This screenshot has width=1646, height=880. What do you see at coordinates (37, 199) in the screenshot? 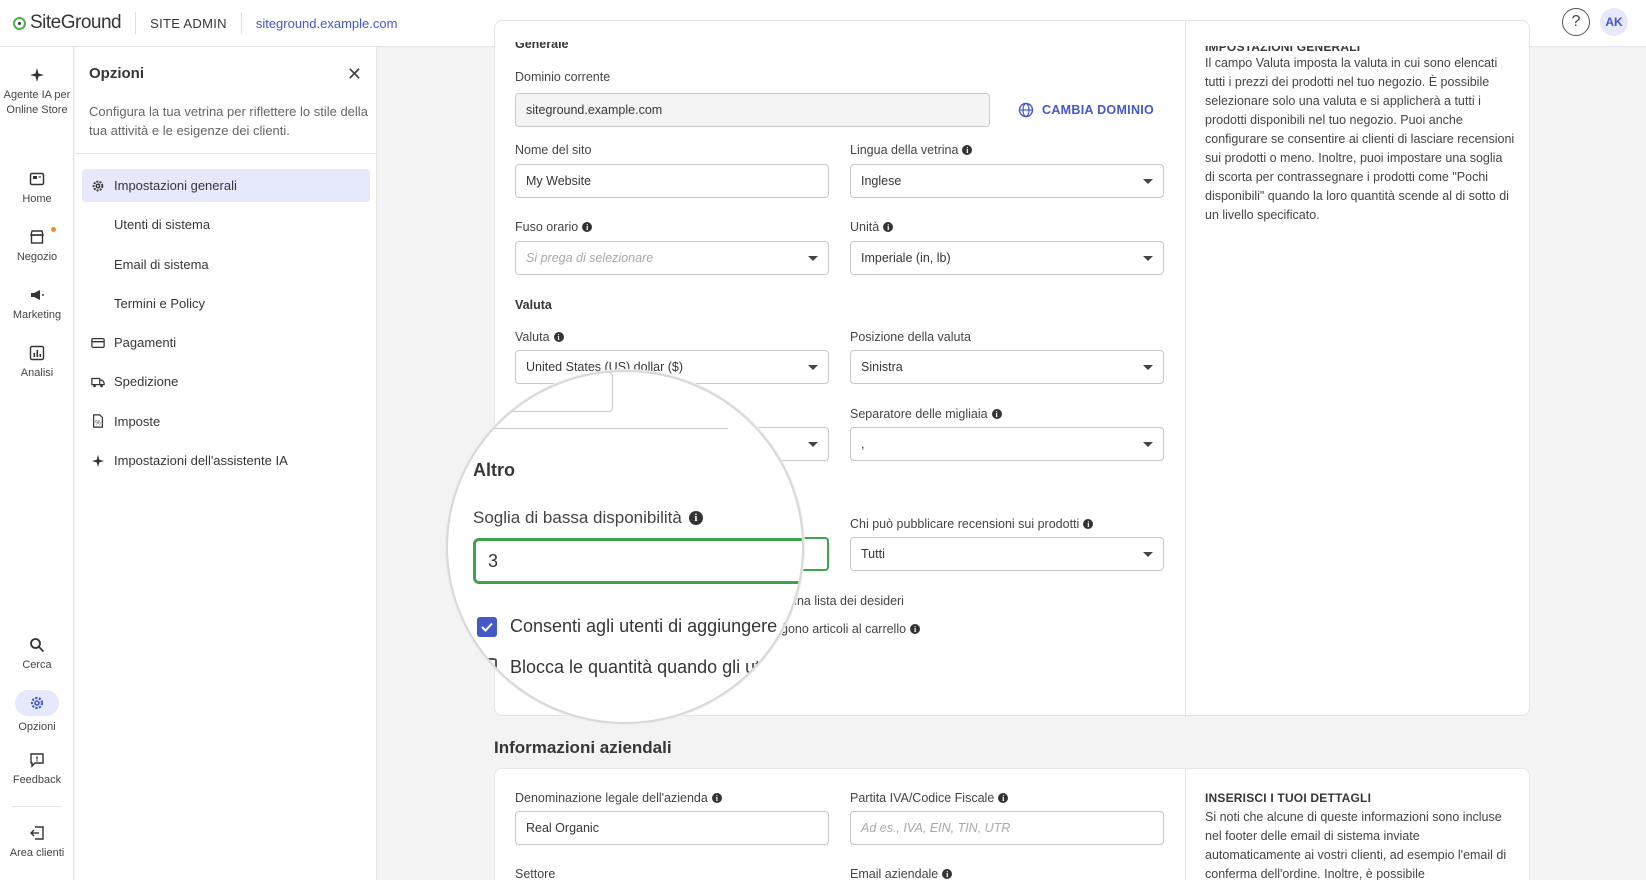
I see `nav-label: Home` at bounding box center [37, 199].